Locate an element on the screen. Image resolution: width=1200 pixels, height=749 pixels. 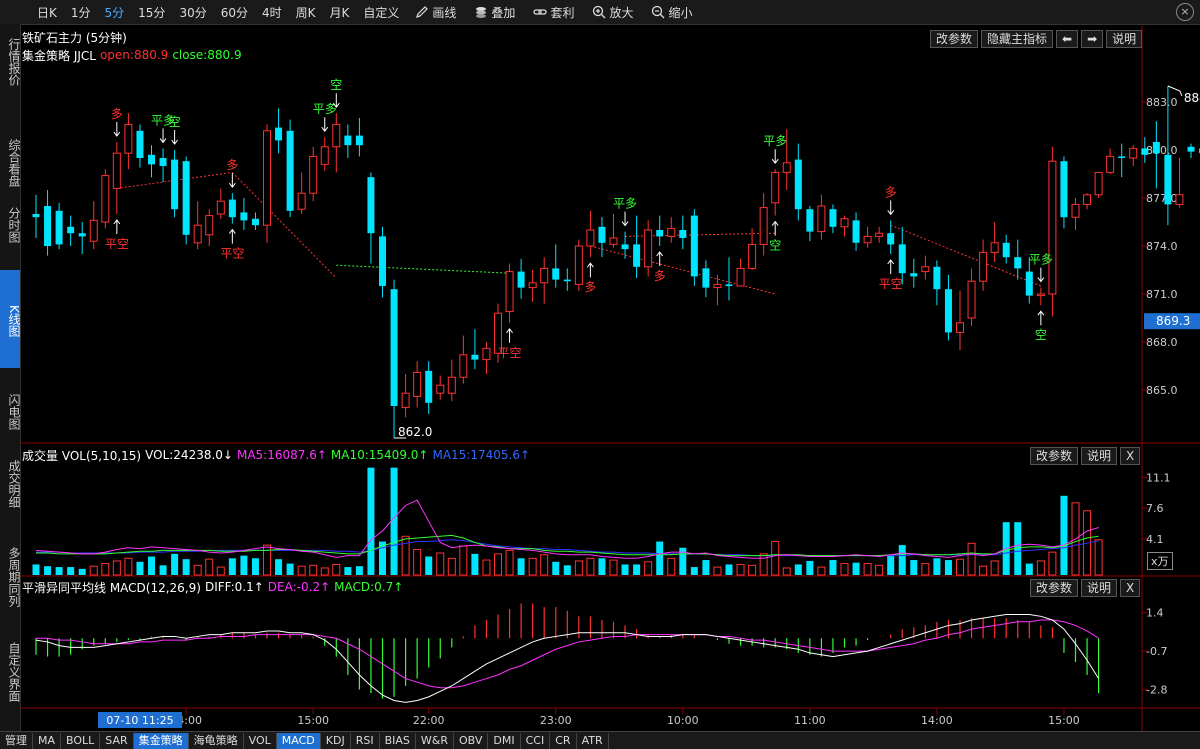
indicator-tab-15: CR is located at coordinates (563, 740).